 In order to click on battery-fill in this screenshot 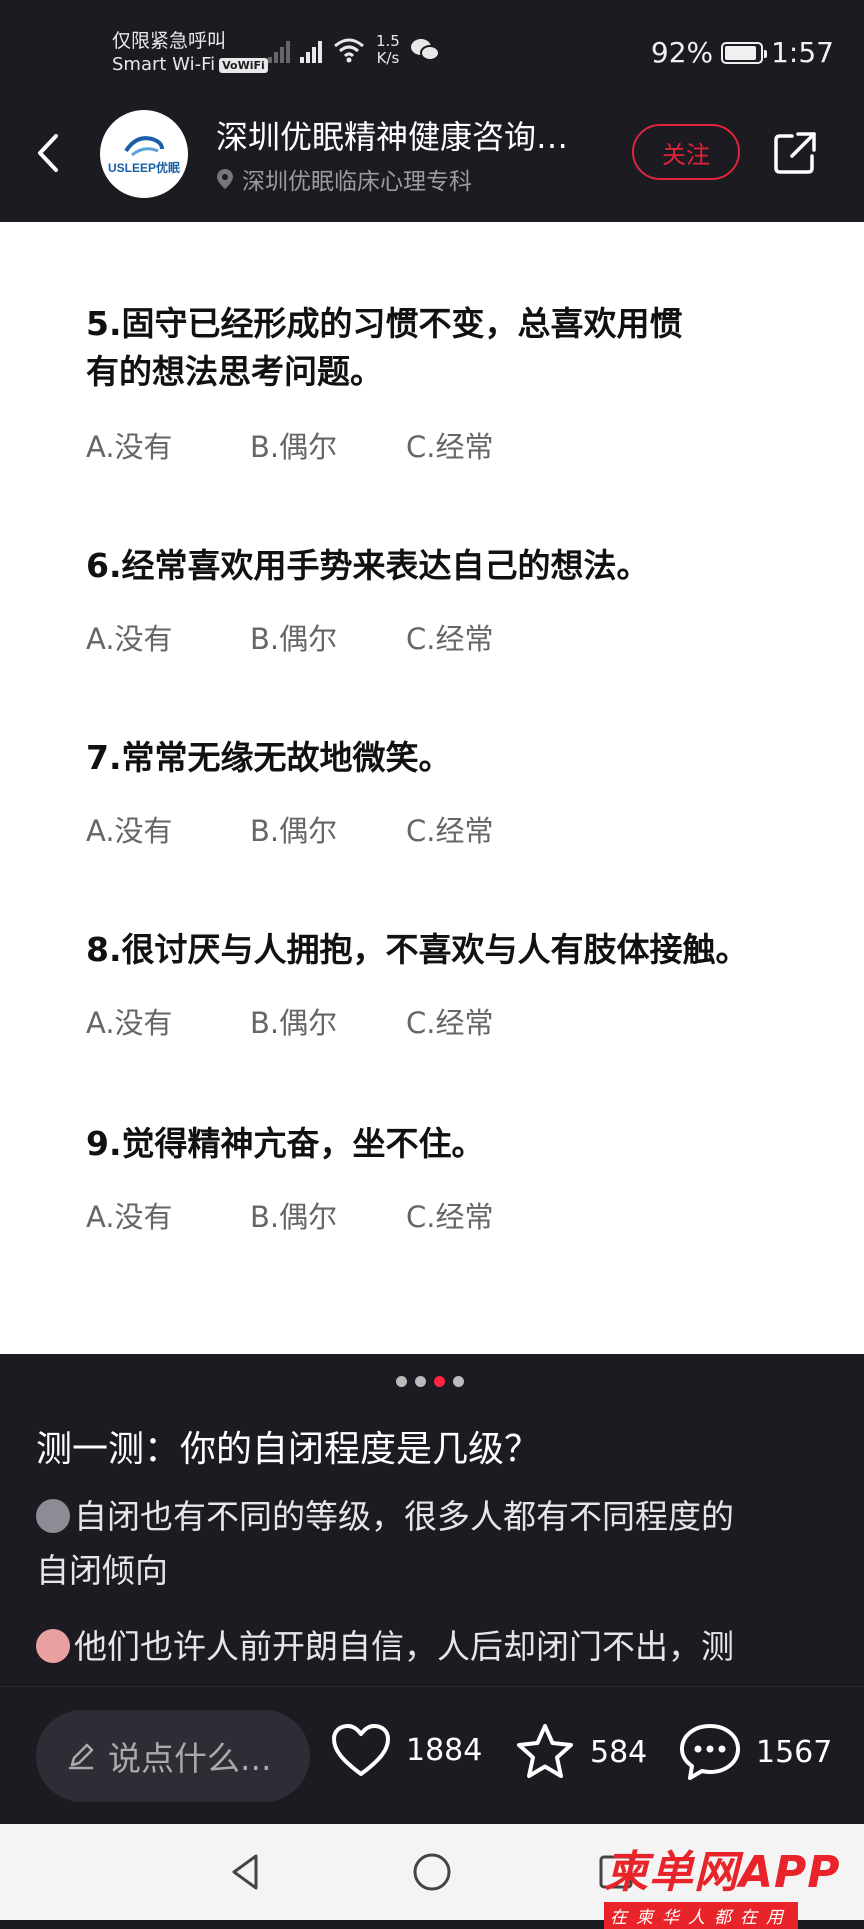, I will do `click(741, 52)`.